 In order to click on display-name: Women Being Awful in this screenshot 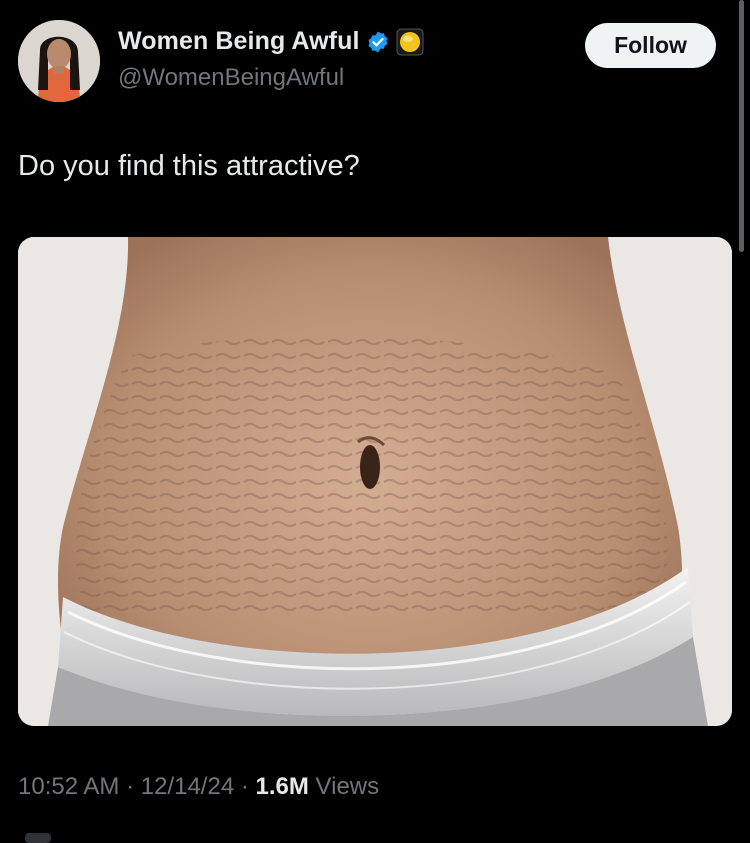, I will do `click(239, 41)`.